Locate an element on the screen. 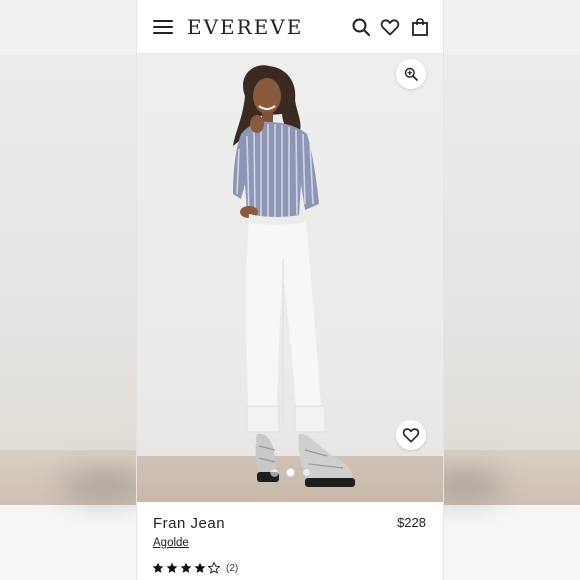 The height and width of the screenshot is (580, 580). brand-logo: EVEREVE is located at coordinates (245, 27).